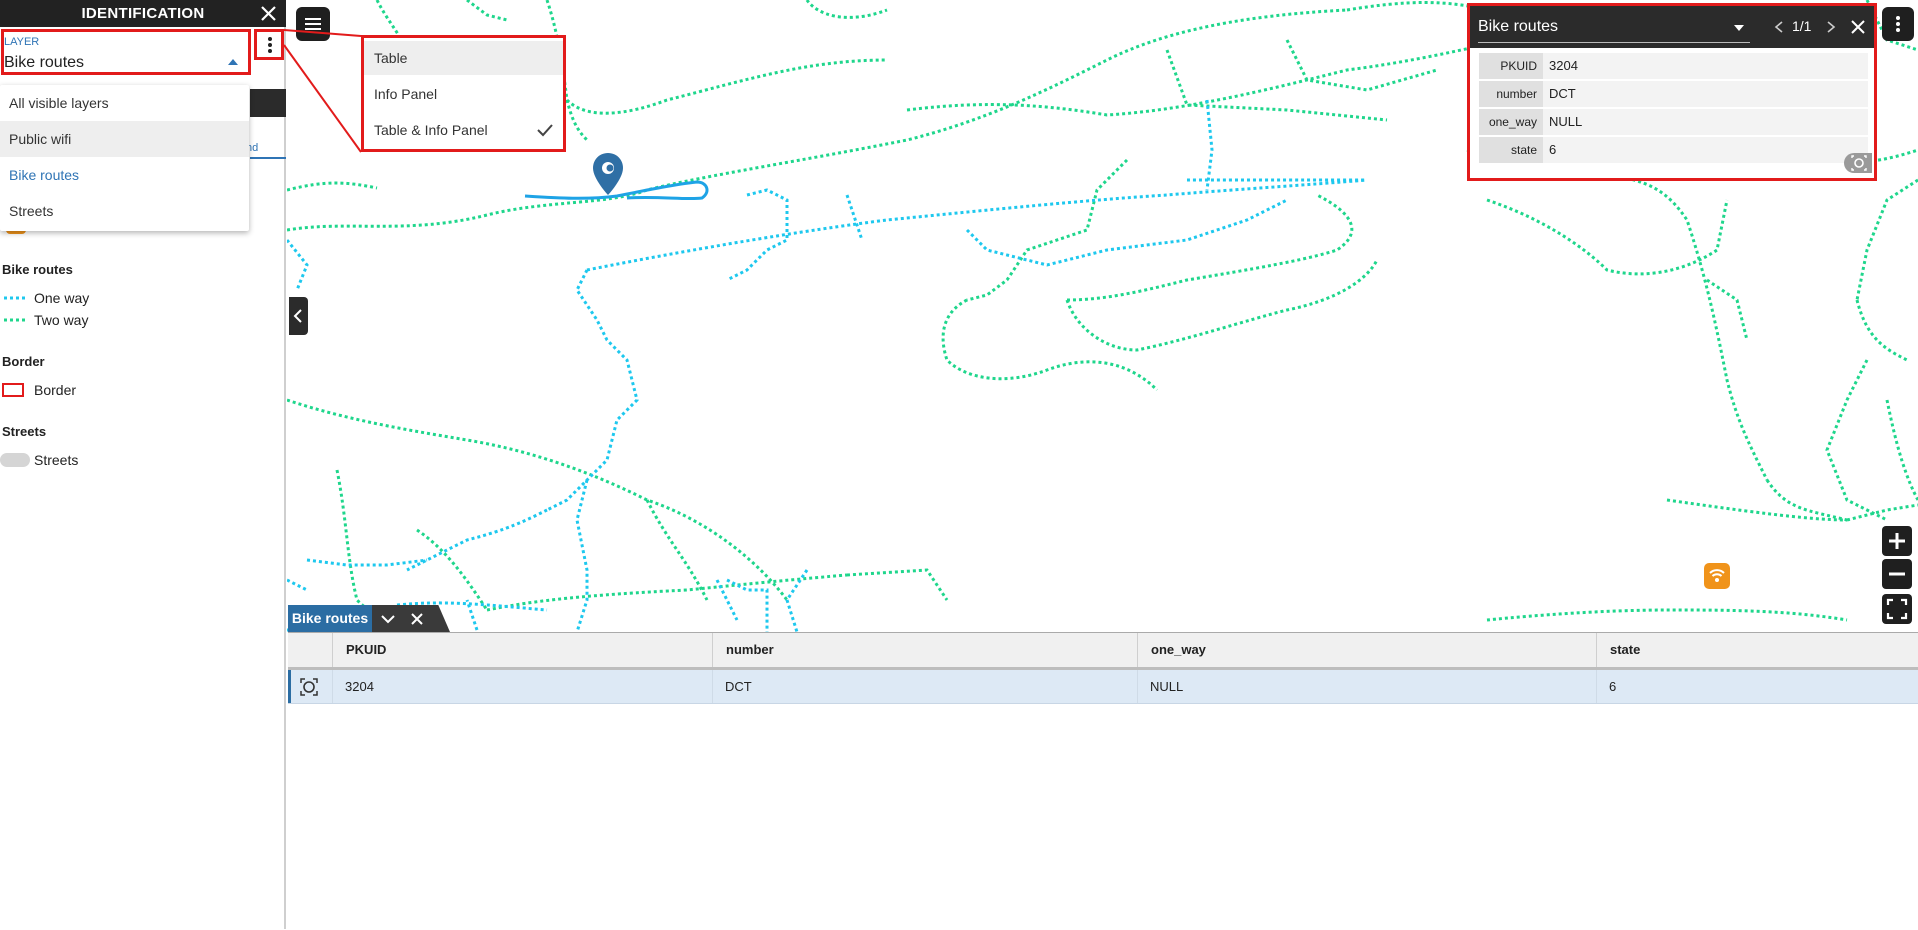  I want to click on tab-underline, so click(268, 158).